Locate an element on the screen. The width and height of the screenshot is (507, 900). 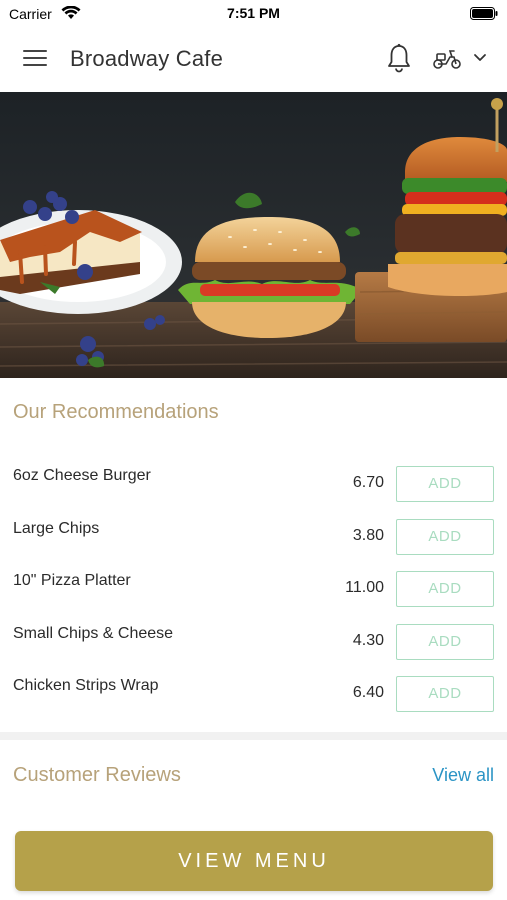
chevron-down-icon is located at coordinates (480, 58).